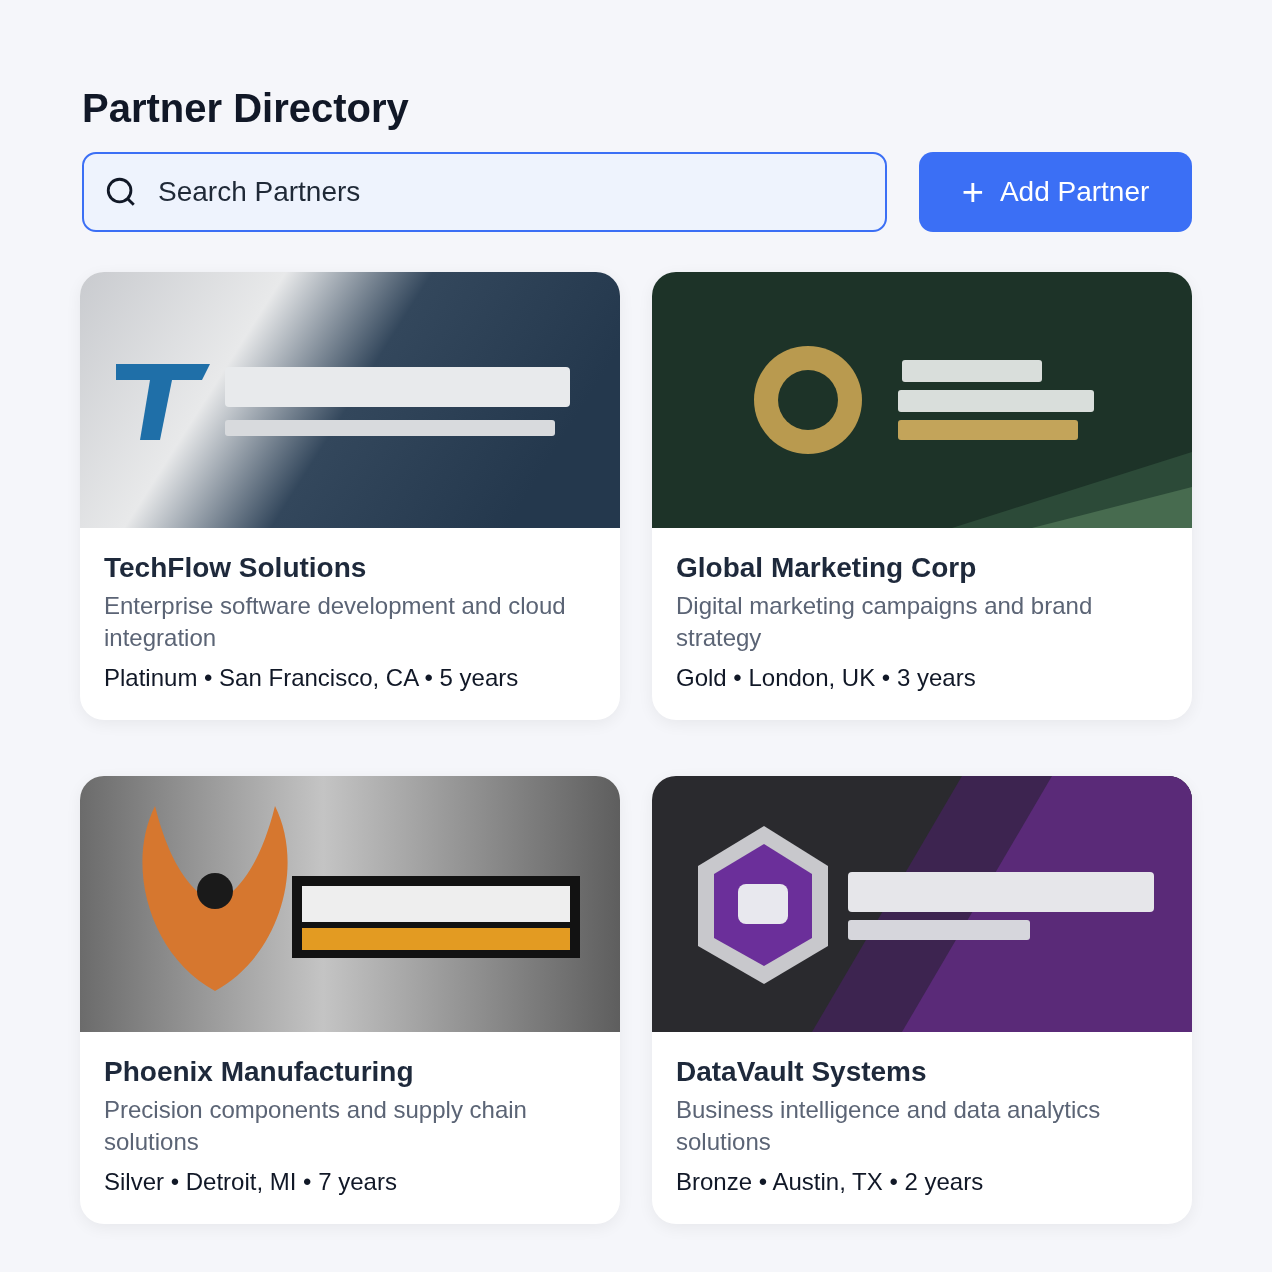 The image size is (1272, 1272). Describe the element at coordinates (922, 496) in the screenshot. I see `partner-card: Global Marketing Corp Digital marketing campaigns and brand strategy Gold • London, UK • 3 years` at that location.